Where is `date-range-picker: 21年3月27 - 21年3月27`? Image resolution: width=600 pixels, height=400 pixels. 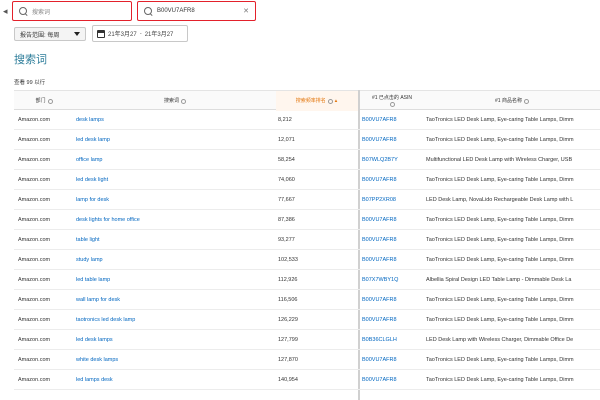
date-range-picker: 21年3月27 - 21年3月27 is located at coordinates (140, 33).